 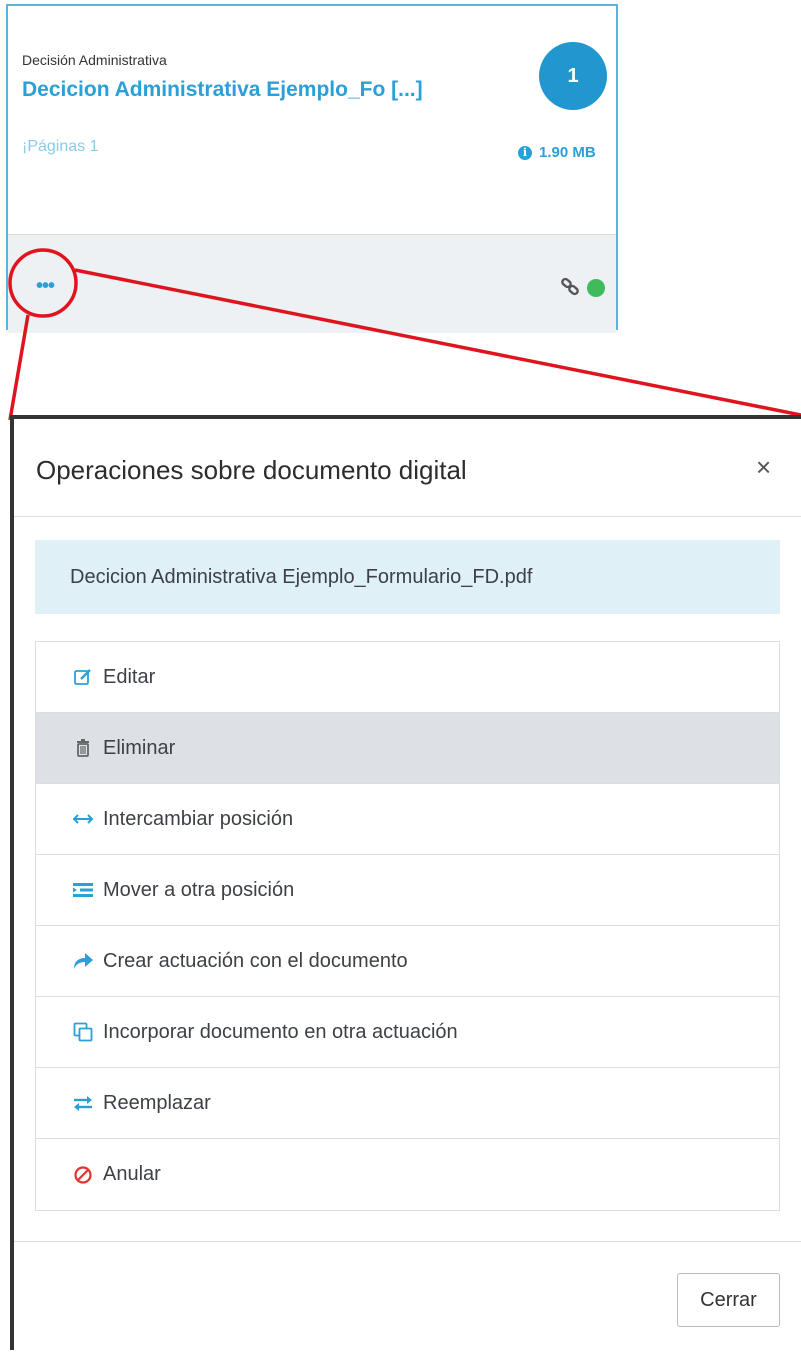 What do you see at coordinates (83, 819) in the screenshot?
I see `swap-horizontal-icon` at bounding box center [83, 819].